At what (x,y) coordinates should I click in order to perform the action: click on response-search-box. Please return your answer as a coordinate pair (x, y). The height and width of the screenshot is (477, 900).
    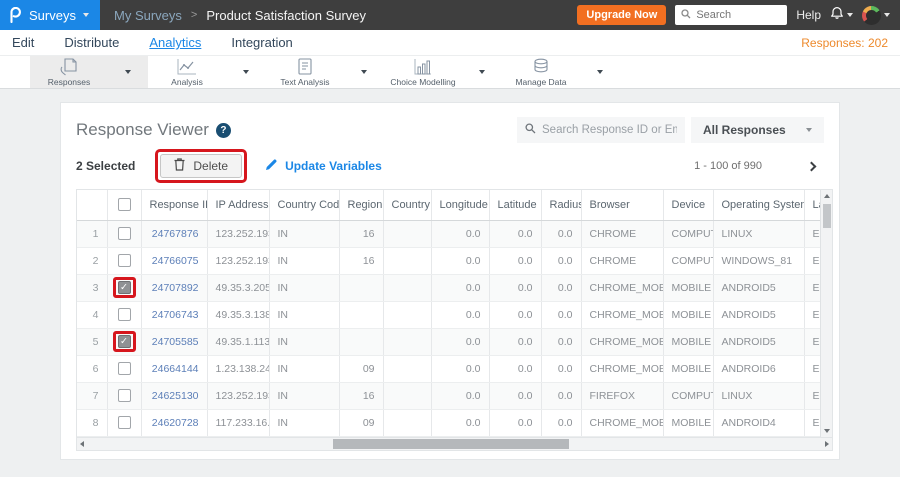
    Looking at the image, I should click on (601, 130).